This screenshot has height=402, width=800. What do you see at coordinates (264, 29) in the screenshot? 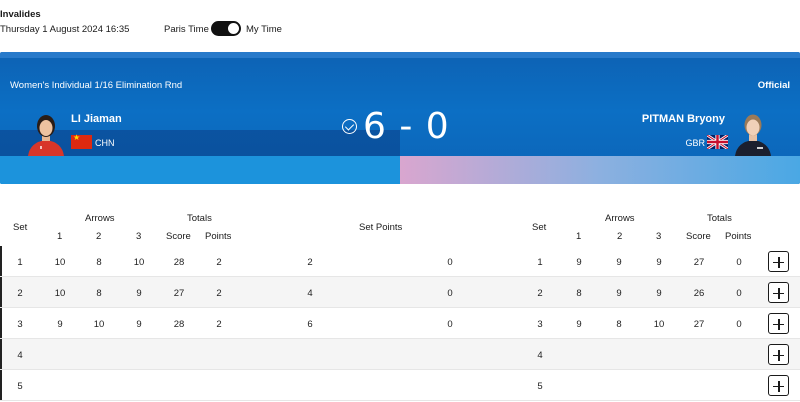
I see `my-time-label: My Time` at bounding box center [264, 29].